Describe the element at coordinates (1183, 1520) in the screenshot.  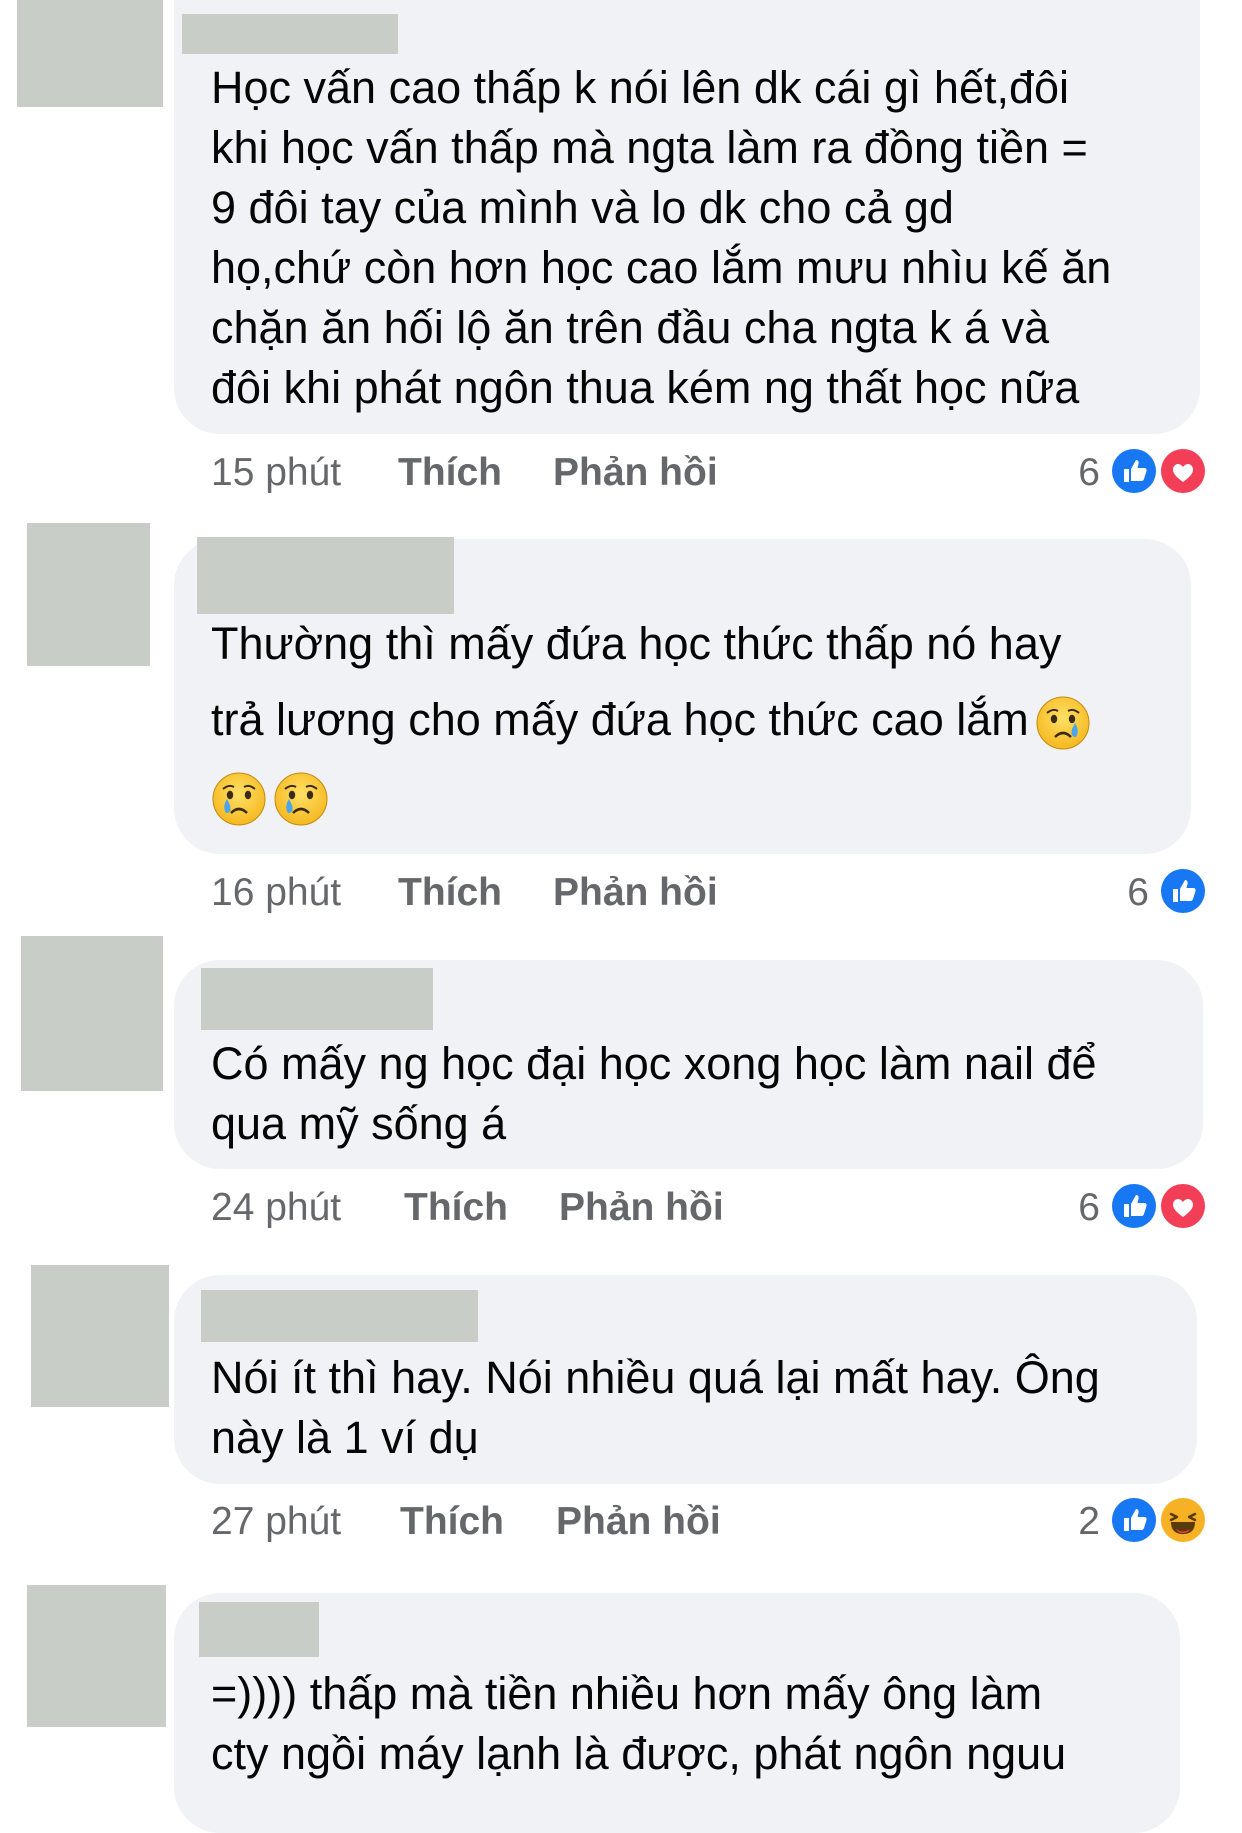
I see `haha-icon` at that location.